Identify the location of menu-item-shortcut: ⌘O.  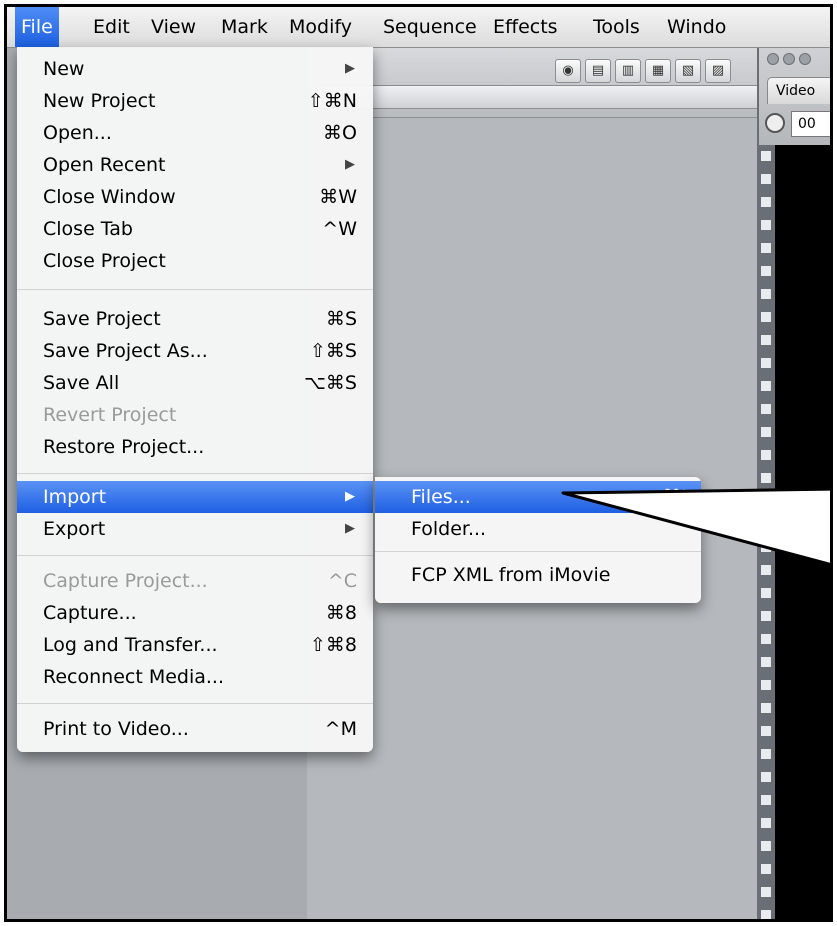
(340, 133).